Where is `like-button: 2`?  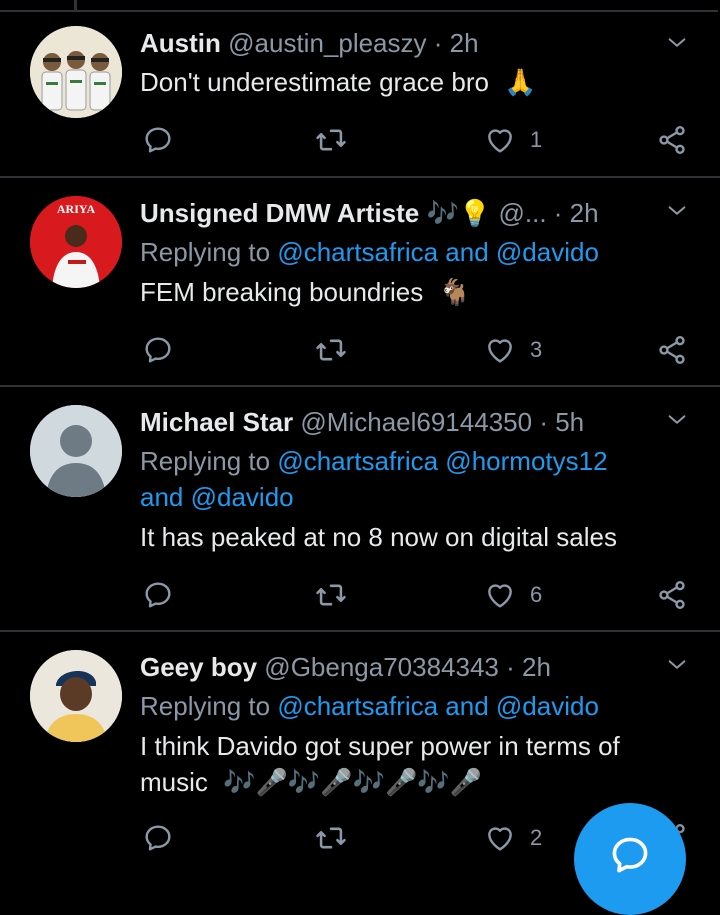
like-button: 2 is located at coordinates (513, 838).